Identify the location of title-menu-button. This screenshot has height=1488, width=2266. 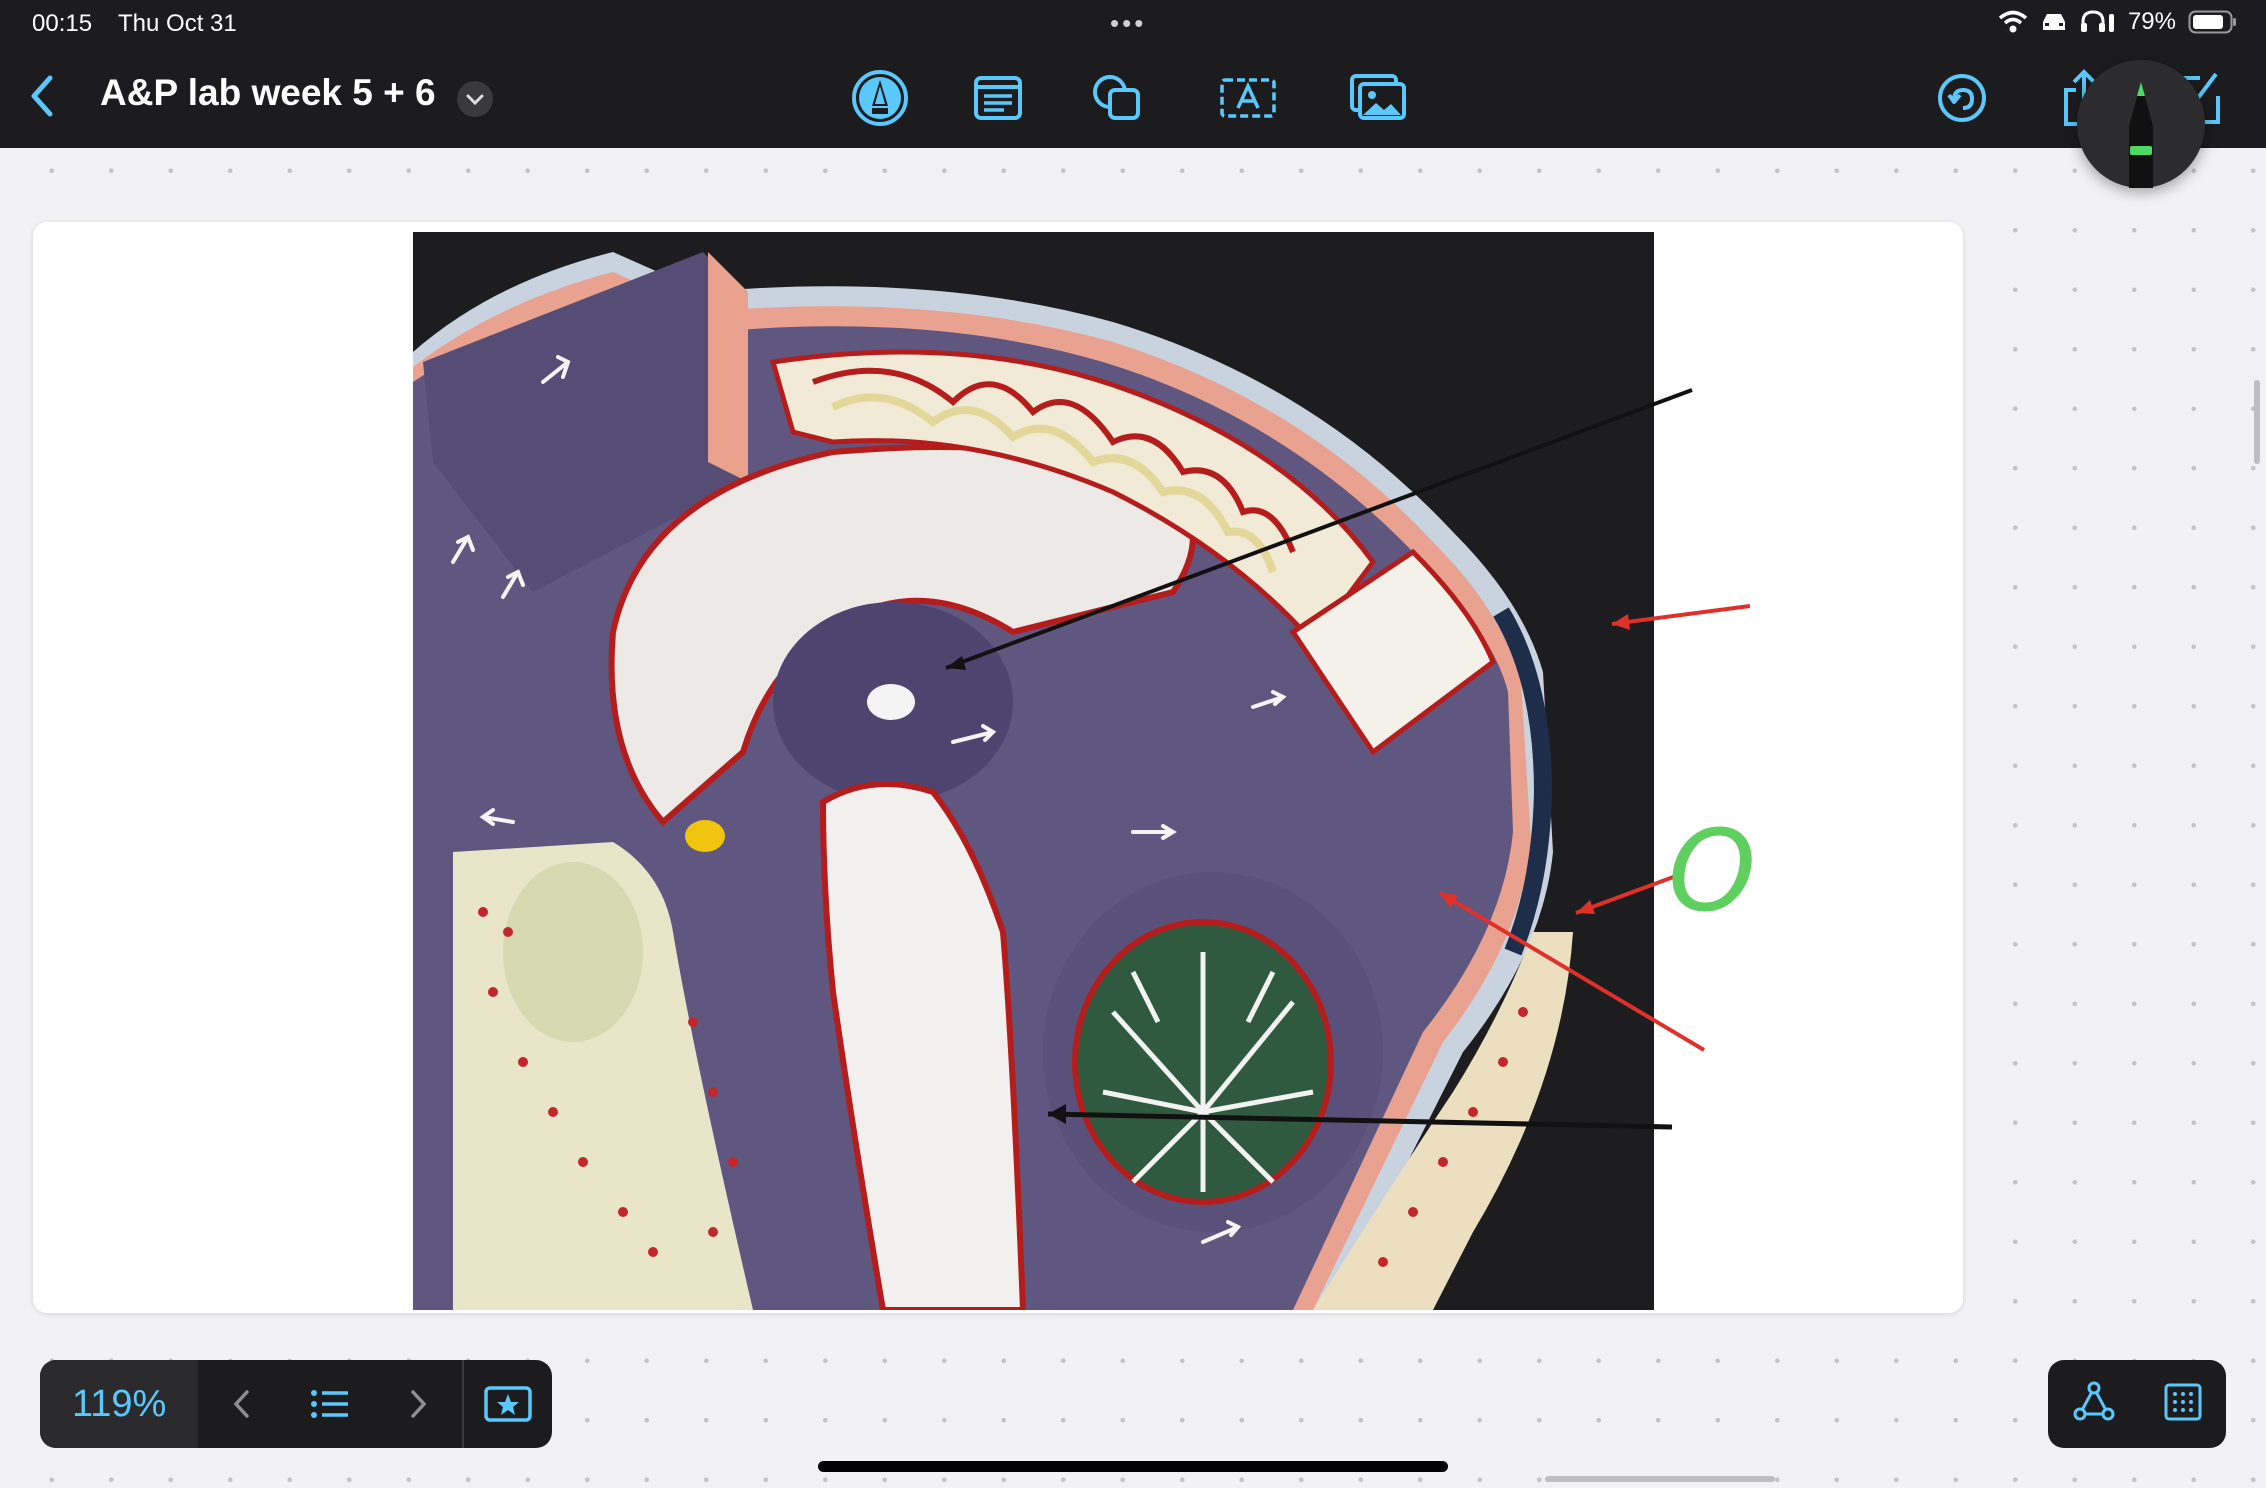
(475, 99).